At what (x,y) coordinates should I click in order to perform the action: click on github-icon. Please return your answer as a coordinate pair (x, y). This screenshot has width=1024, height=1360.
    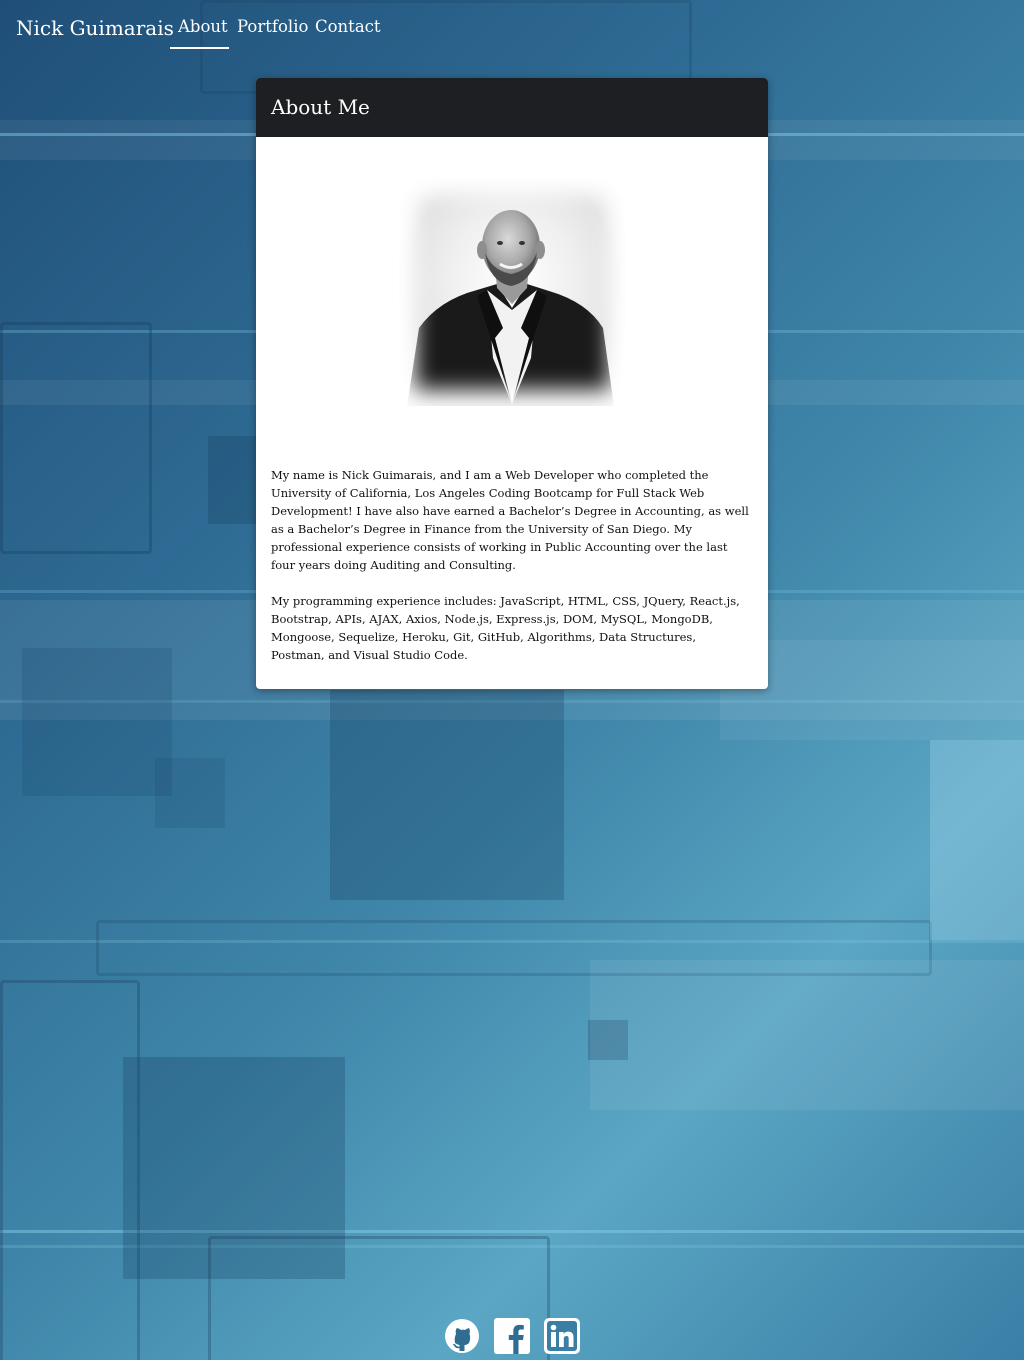
    Looking at the image, I should click on (462, 1336).